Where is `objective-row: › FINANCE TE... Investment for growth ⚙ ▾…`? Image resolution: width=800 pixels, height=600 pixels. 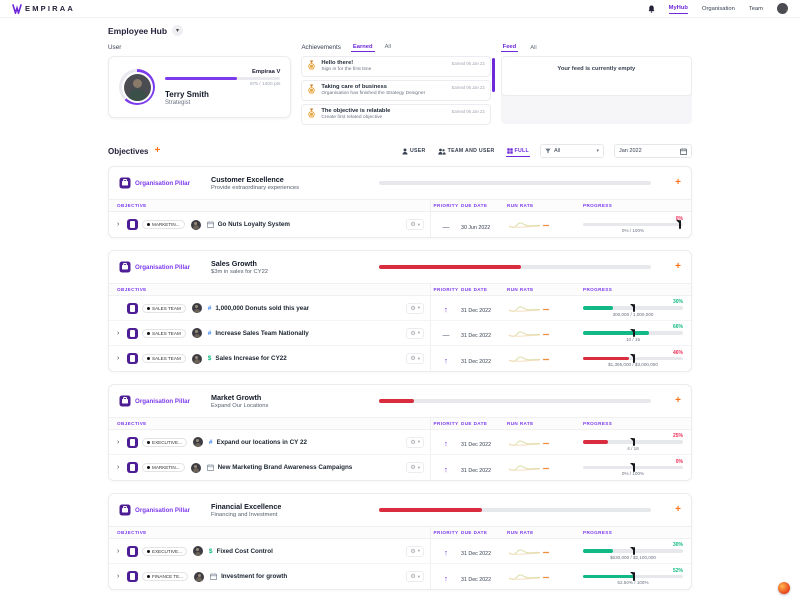
objective-row: › FINANCE TE... Investment for growth ⚙ ▾… is located at coordinates (400, 576).